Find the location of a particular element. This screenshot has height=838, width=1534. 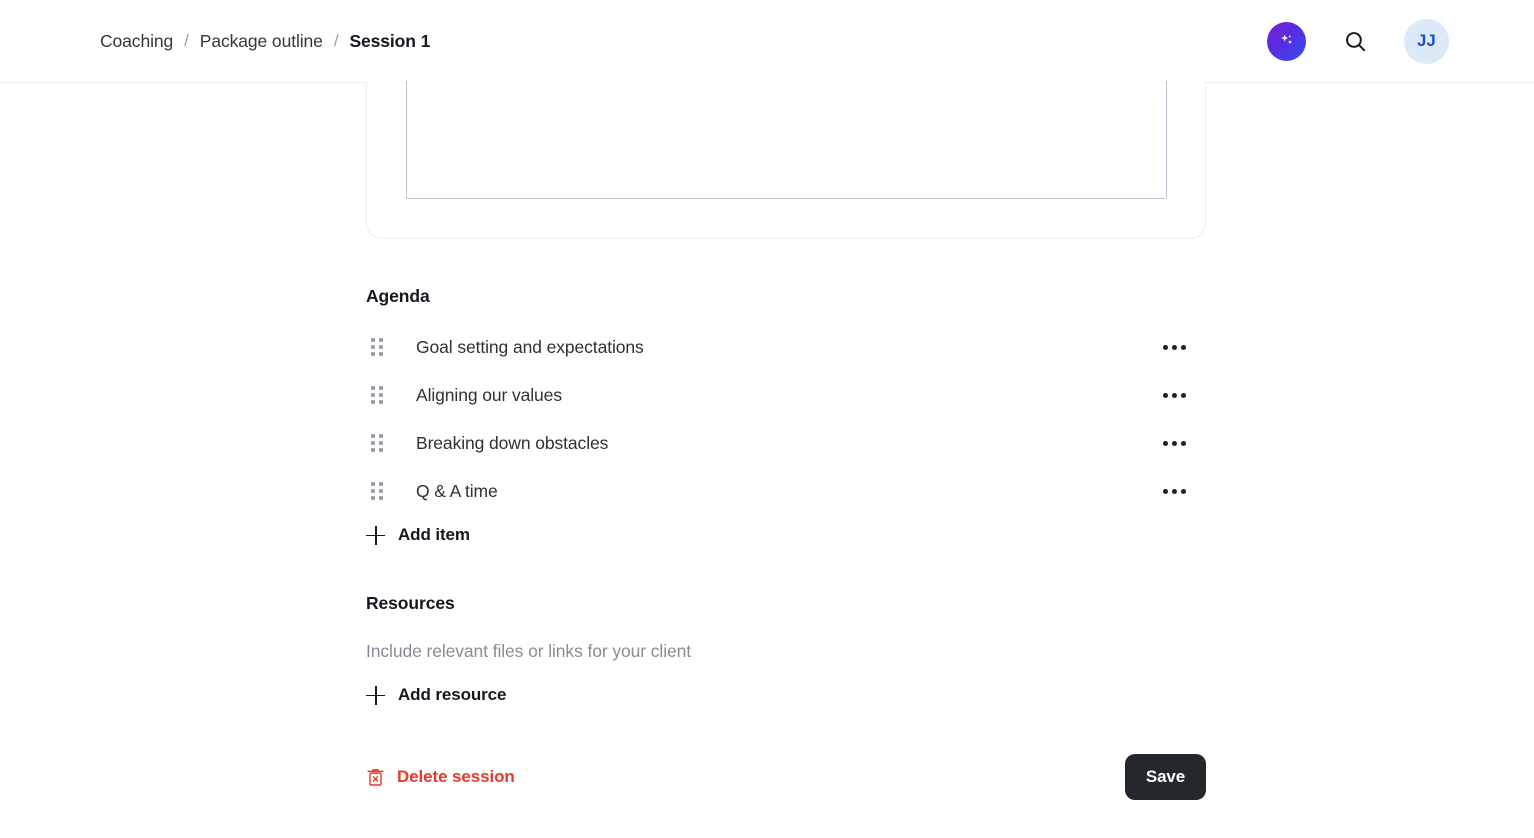

add-item-button: Add item is located at coordinates (418, 535).